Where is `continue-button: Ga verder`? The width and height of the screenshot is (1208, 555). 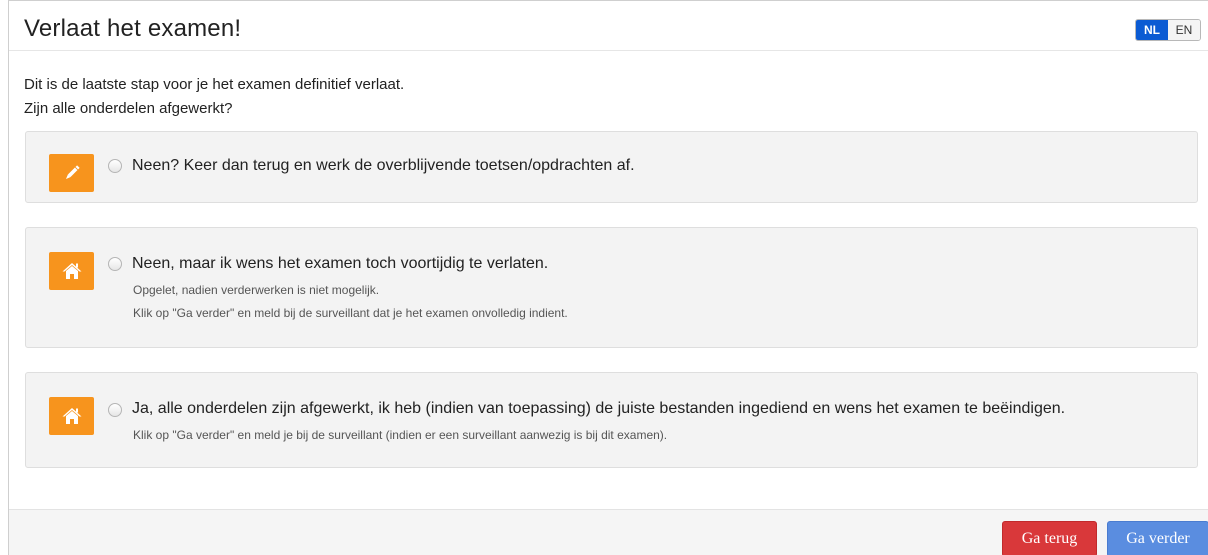
continue-button: Ga verder is located at coordinates (1157, 538).